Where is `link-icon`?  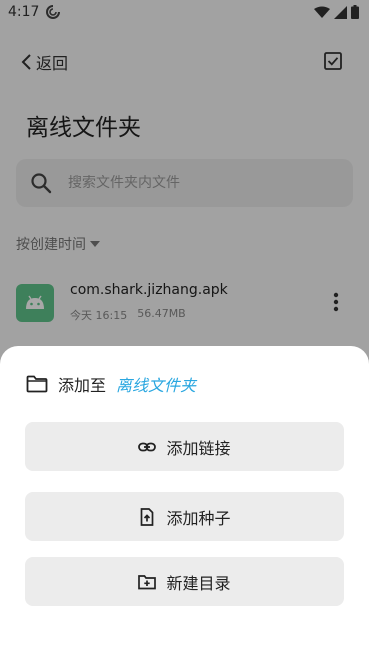 link-icon is located at coordinates (147, 446).